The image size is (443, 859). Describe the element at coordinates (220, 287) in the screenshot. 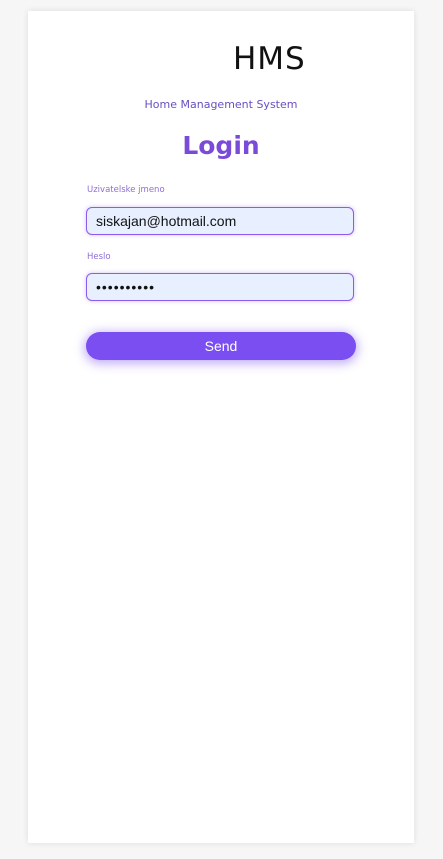

I see `password-field` at that location.